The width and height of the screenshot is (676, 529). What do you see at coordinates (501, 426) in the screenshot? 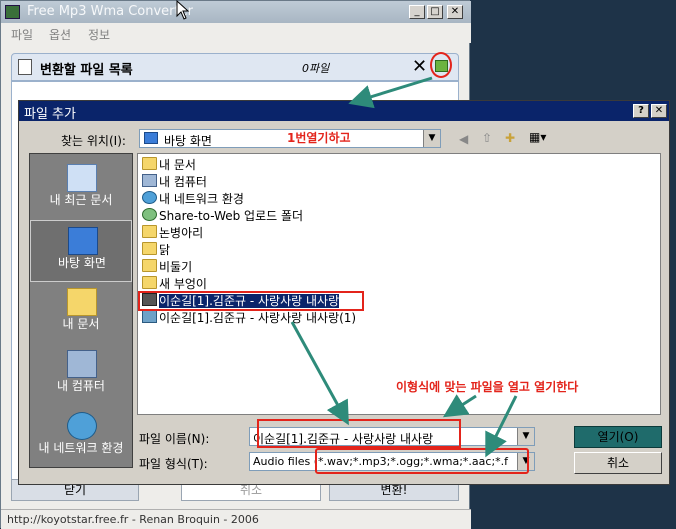
I see `arrow-to-filetype` at bounding box center [501, 426].